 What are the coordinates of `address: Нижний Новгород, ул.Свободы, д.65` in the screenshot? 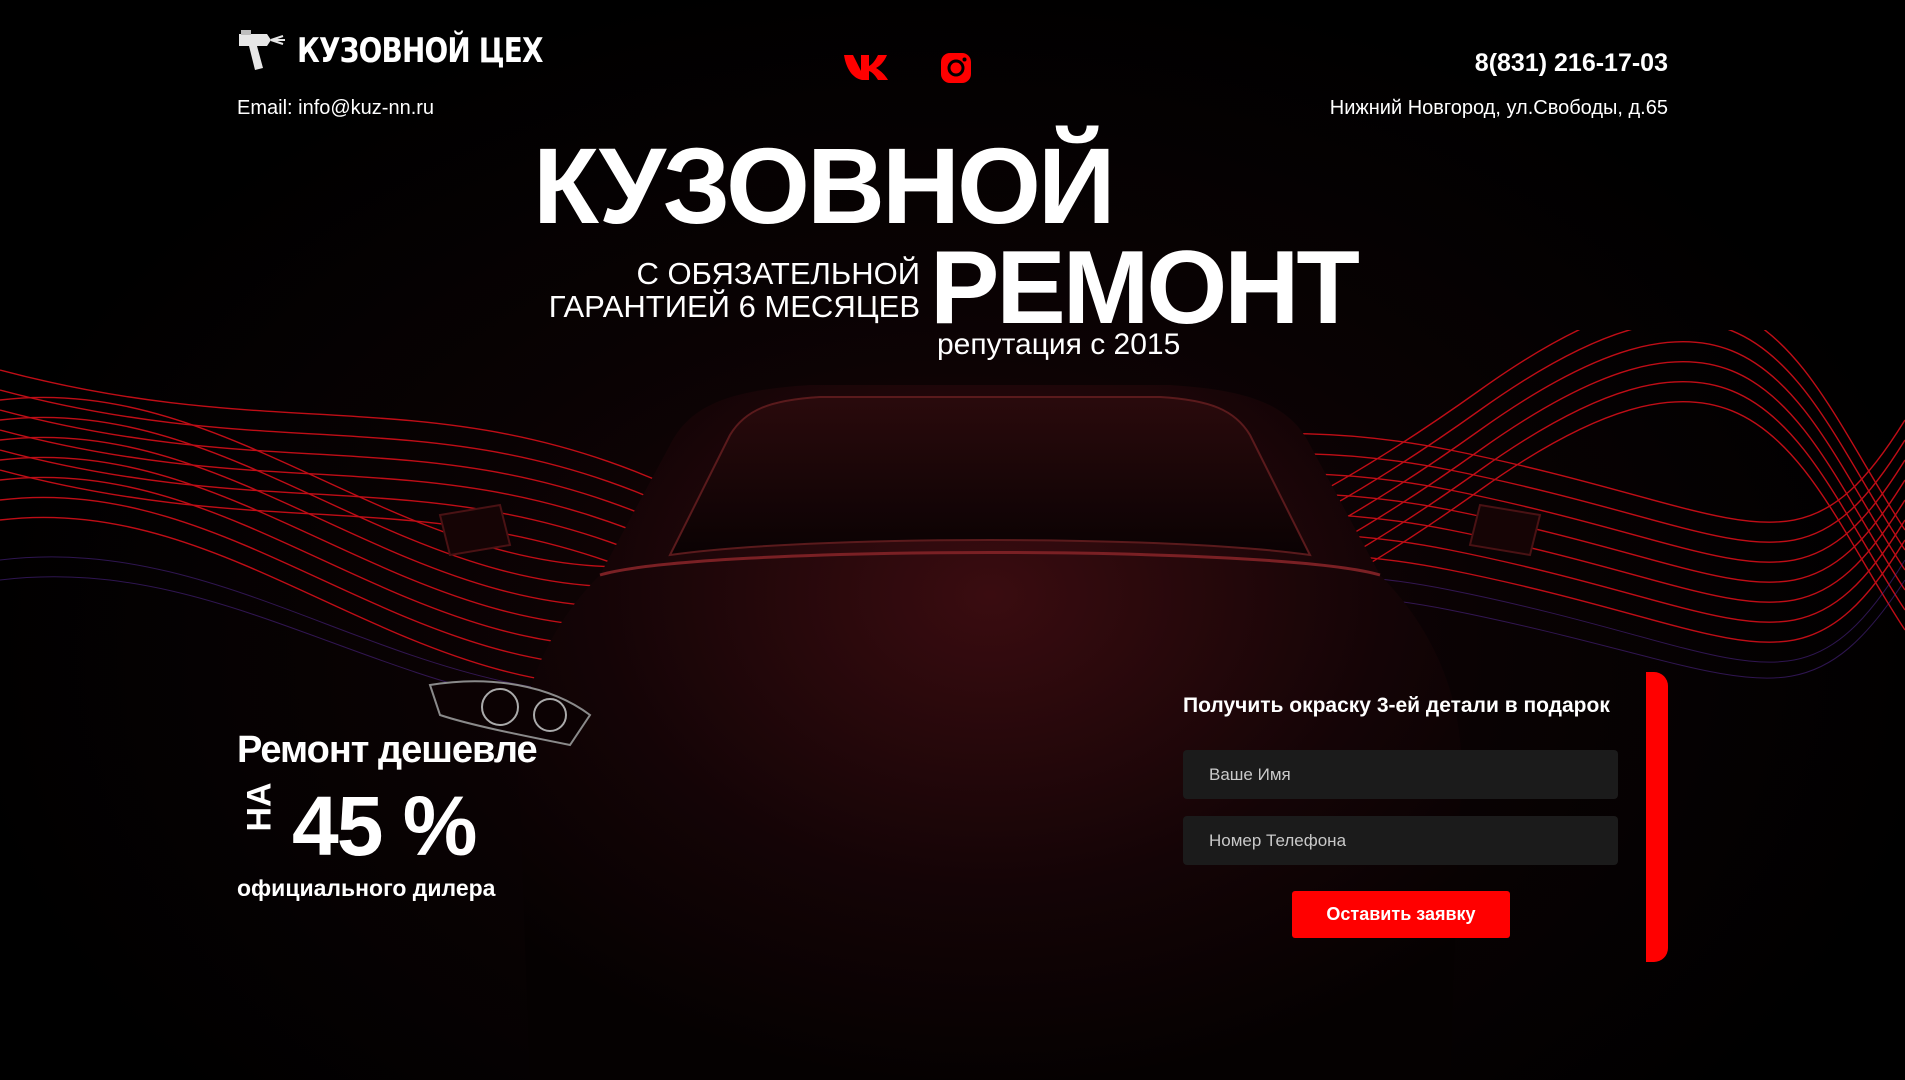 It's located at (1498, 108).